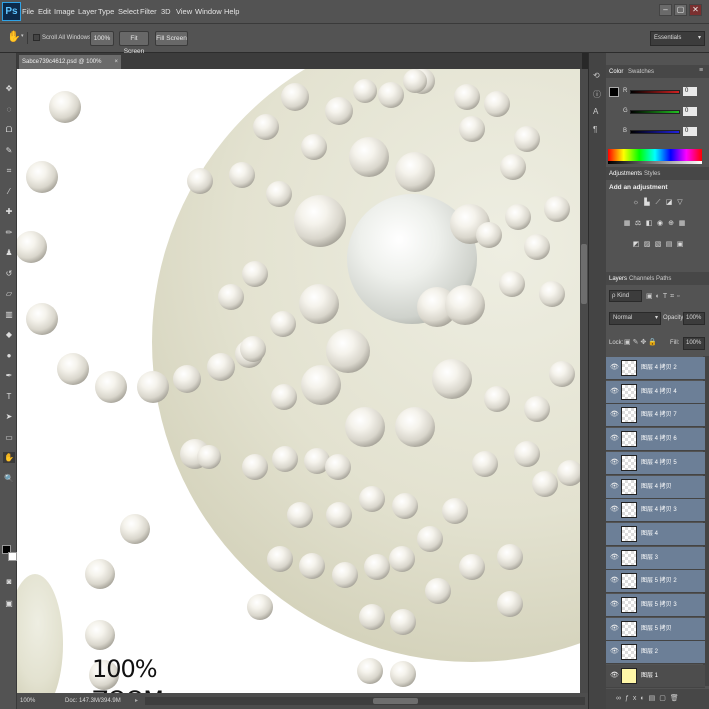 This screenshot has height=709, width=709. What do you see at coordinates (365, 701) in the screenshot?
I see `horizontal-scrollbar` at bounding box center [365, 701].